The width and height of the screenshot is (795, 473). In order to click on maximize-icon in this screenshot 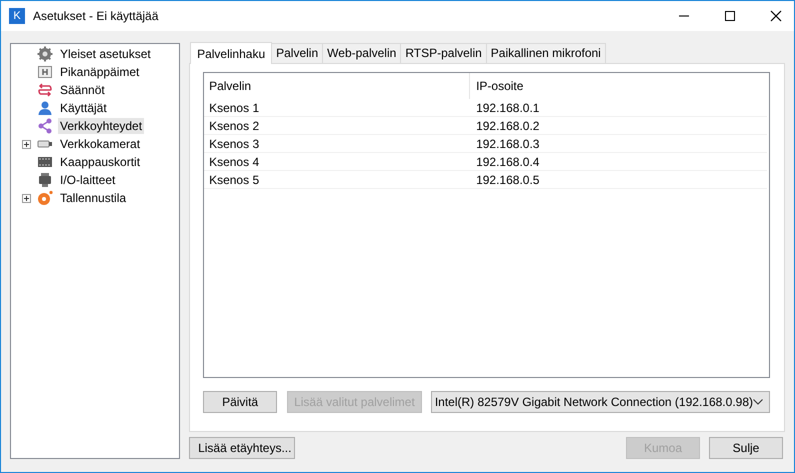, I will do `click(730, 16)`.